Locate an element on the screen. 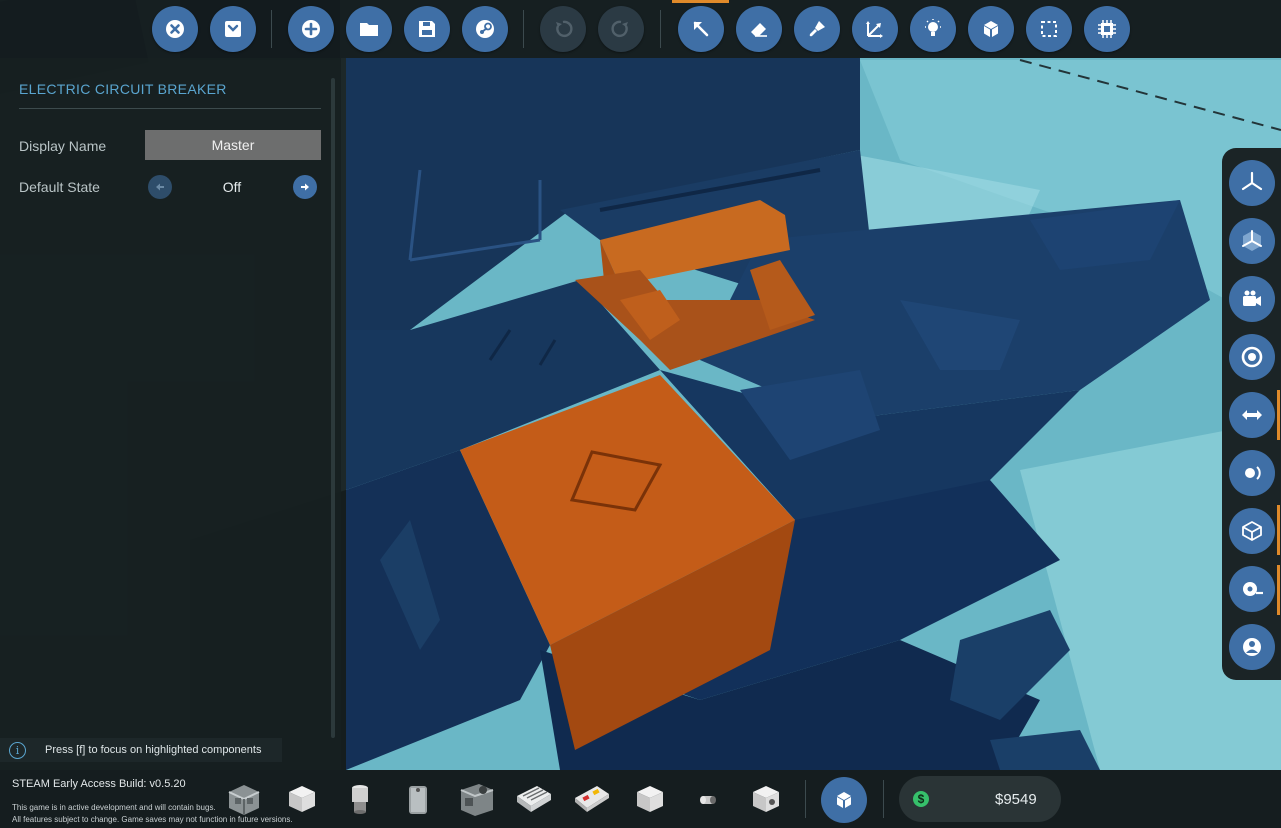 The height and width of the screenshot is (828, 1281). redo-icon is located at coordinates (619, 29).